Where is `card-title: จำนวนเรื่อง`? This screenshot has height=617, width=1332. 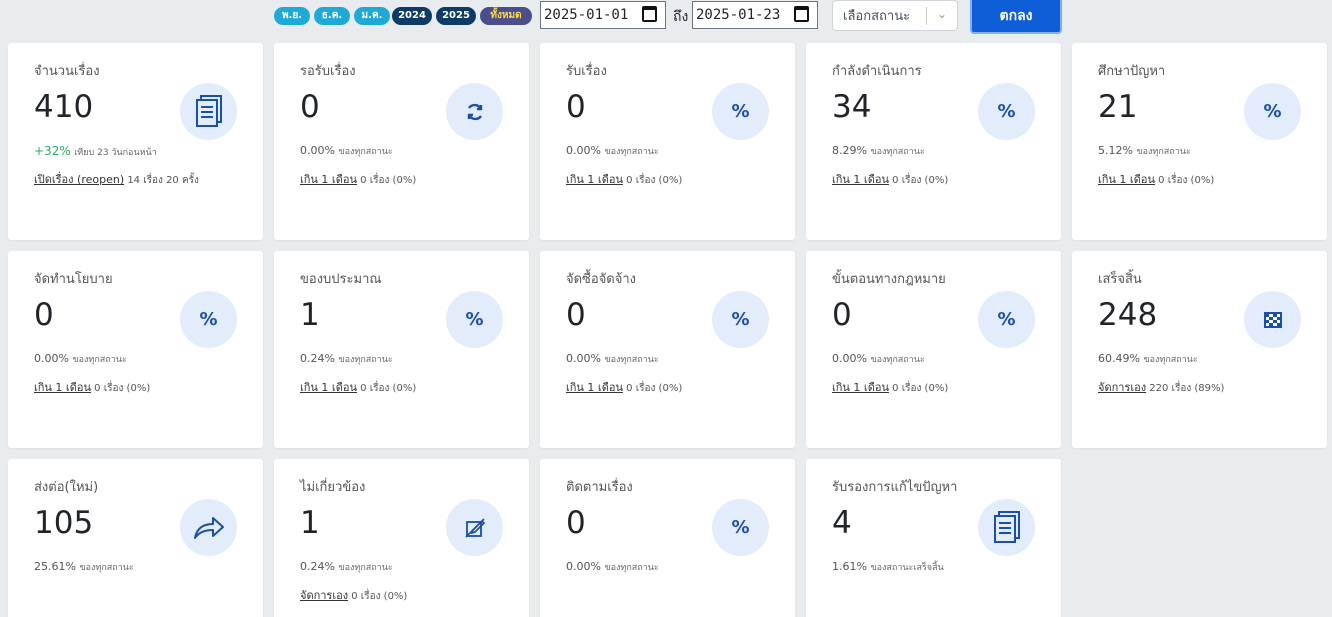
card-title: จำนวนเรื่อง is located at coordinates (67, 71).